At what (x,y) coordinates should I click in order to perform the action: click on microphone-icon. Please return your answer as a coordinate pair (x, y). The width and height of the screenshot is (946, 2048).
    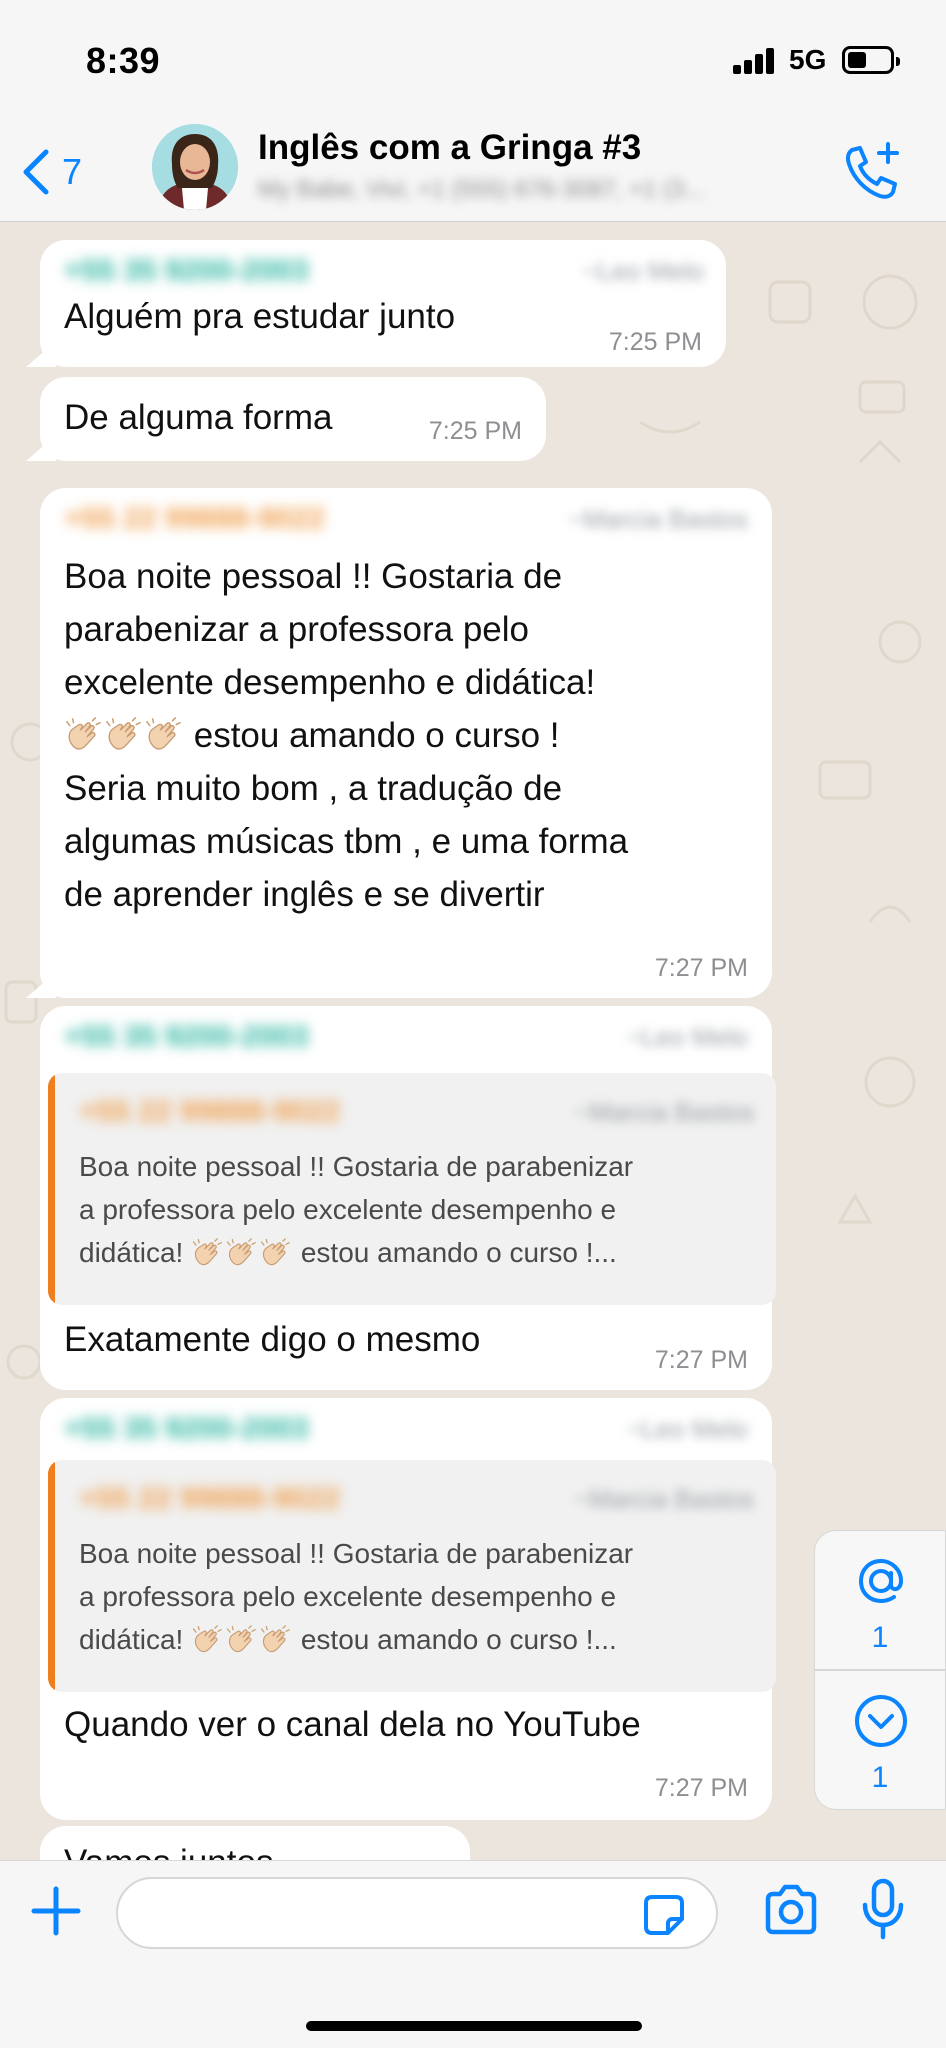
    Looking at the image, I should click on (883, 1909).